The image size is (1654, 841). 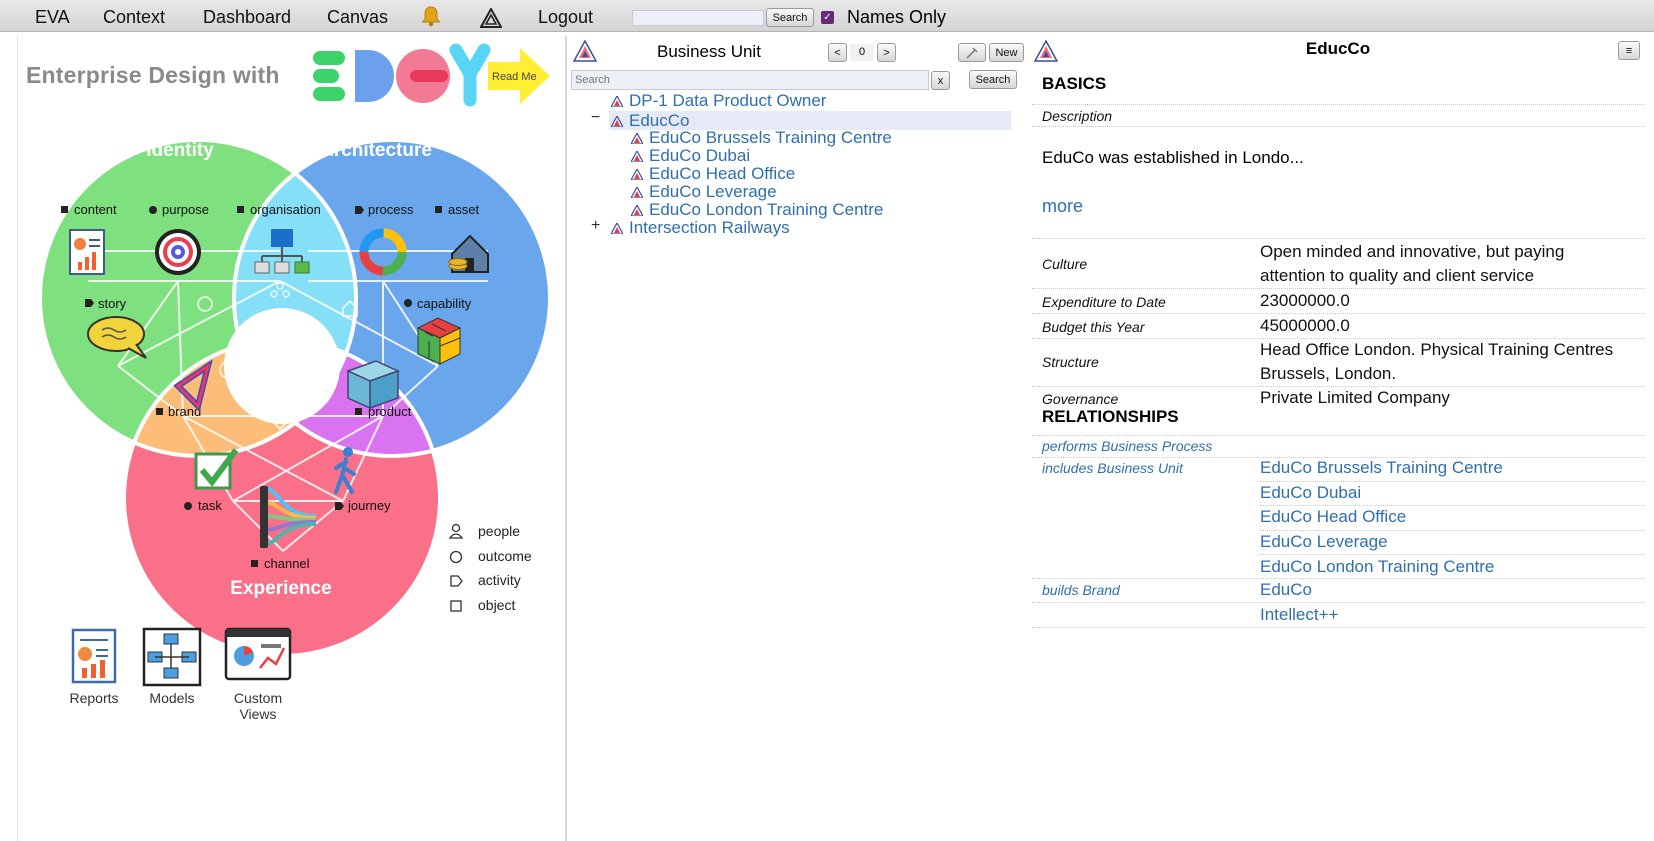 What do you see at coordinates (431, 16) in the screenshot?
I see `notification-bell-icon` at bounding box center [431, 16].